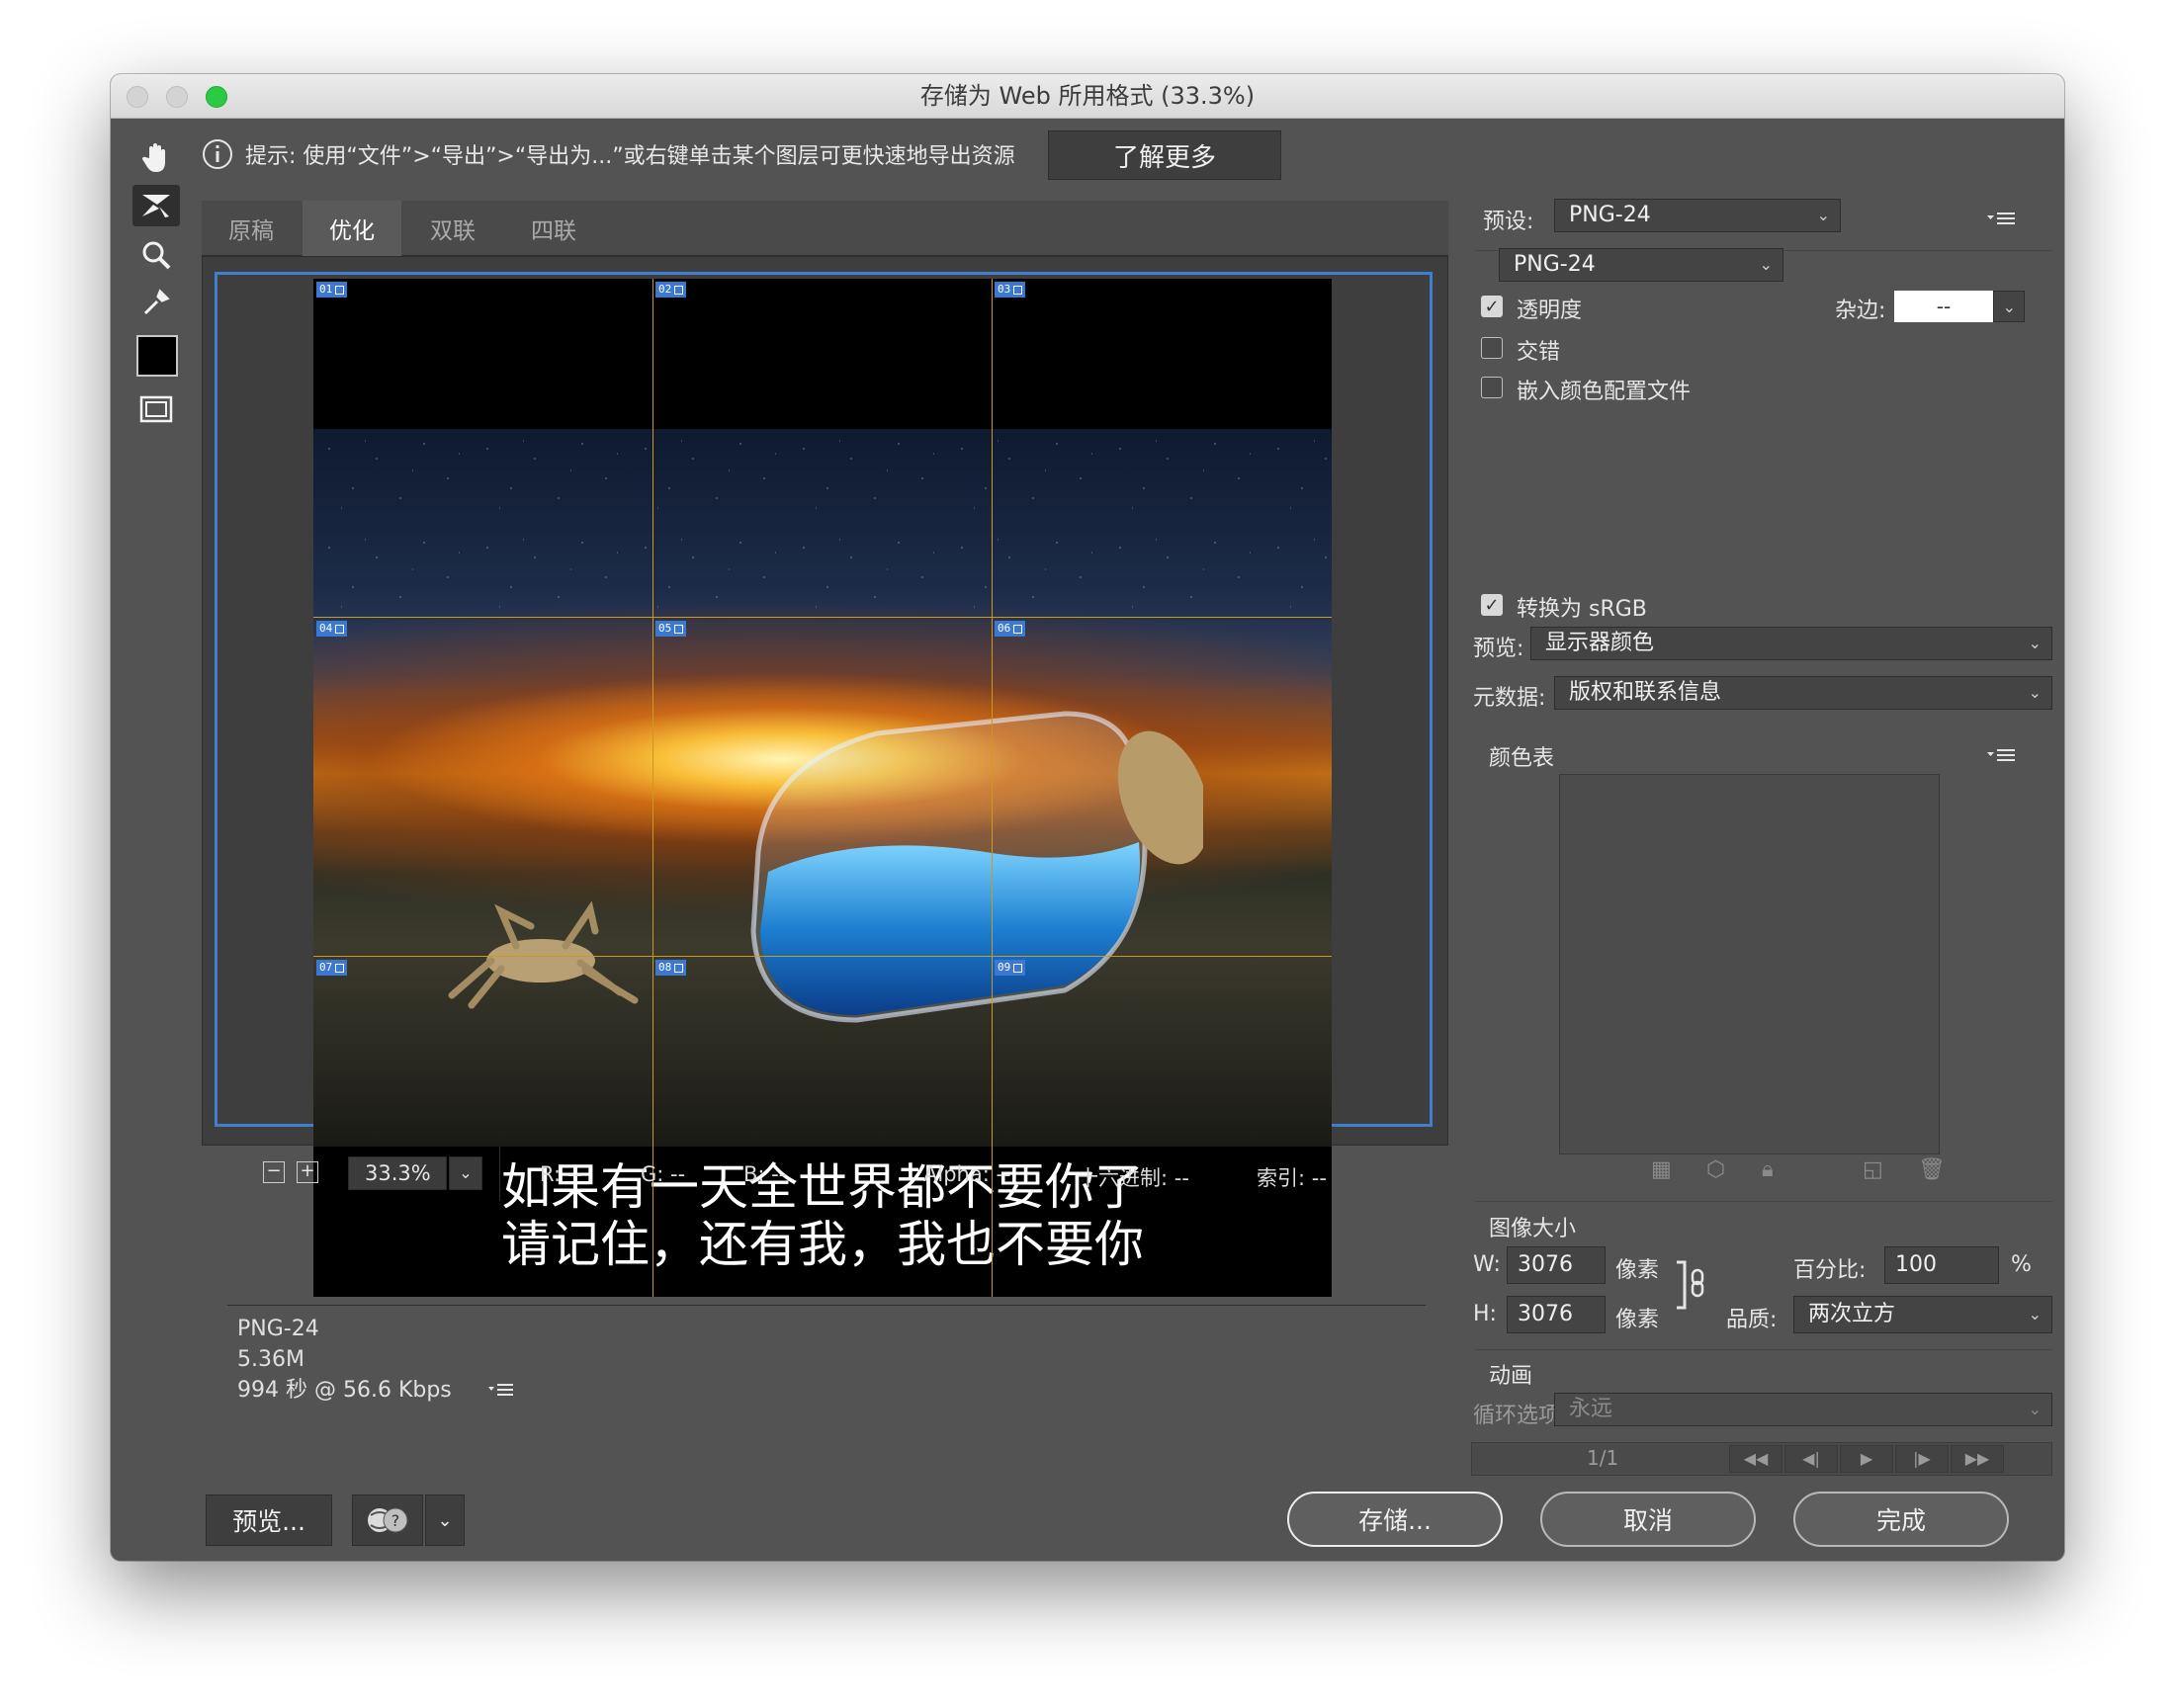  I want to click on slice-tag-09: 09, so click(1010, 968).